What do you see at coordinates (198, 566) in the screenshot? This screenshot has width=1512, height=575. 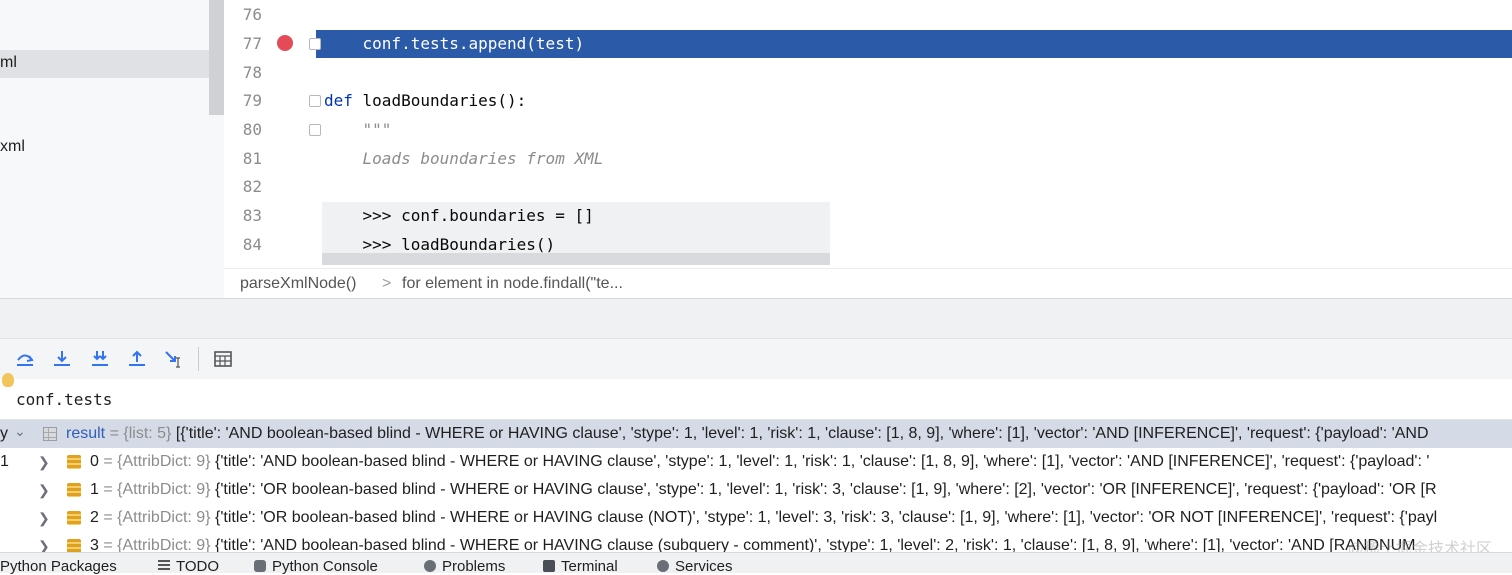 I see `tab-label: TODO` at bounding box center [198, 566].